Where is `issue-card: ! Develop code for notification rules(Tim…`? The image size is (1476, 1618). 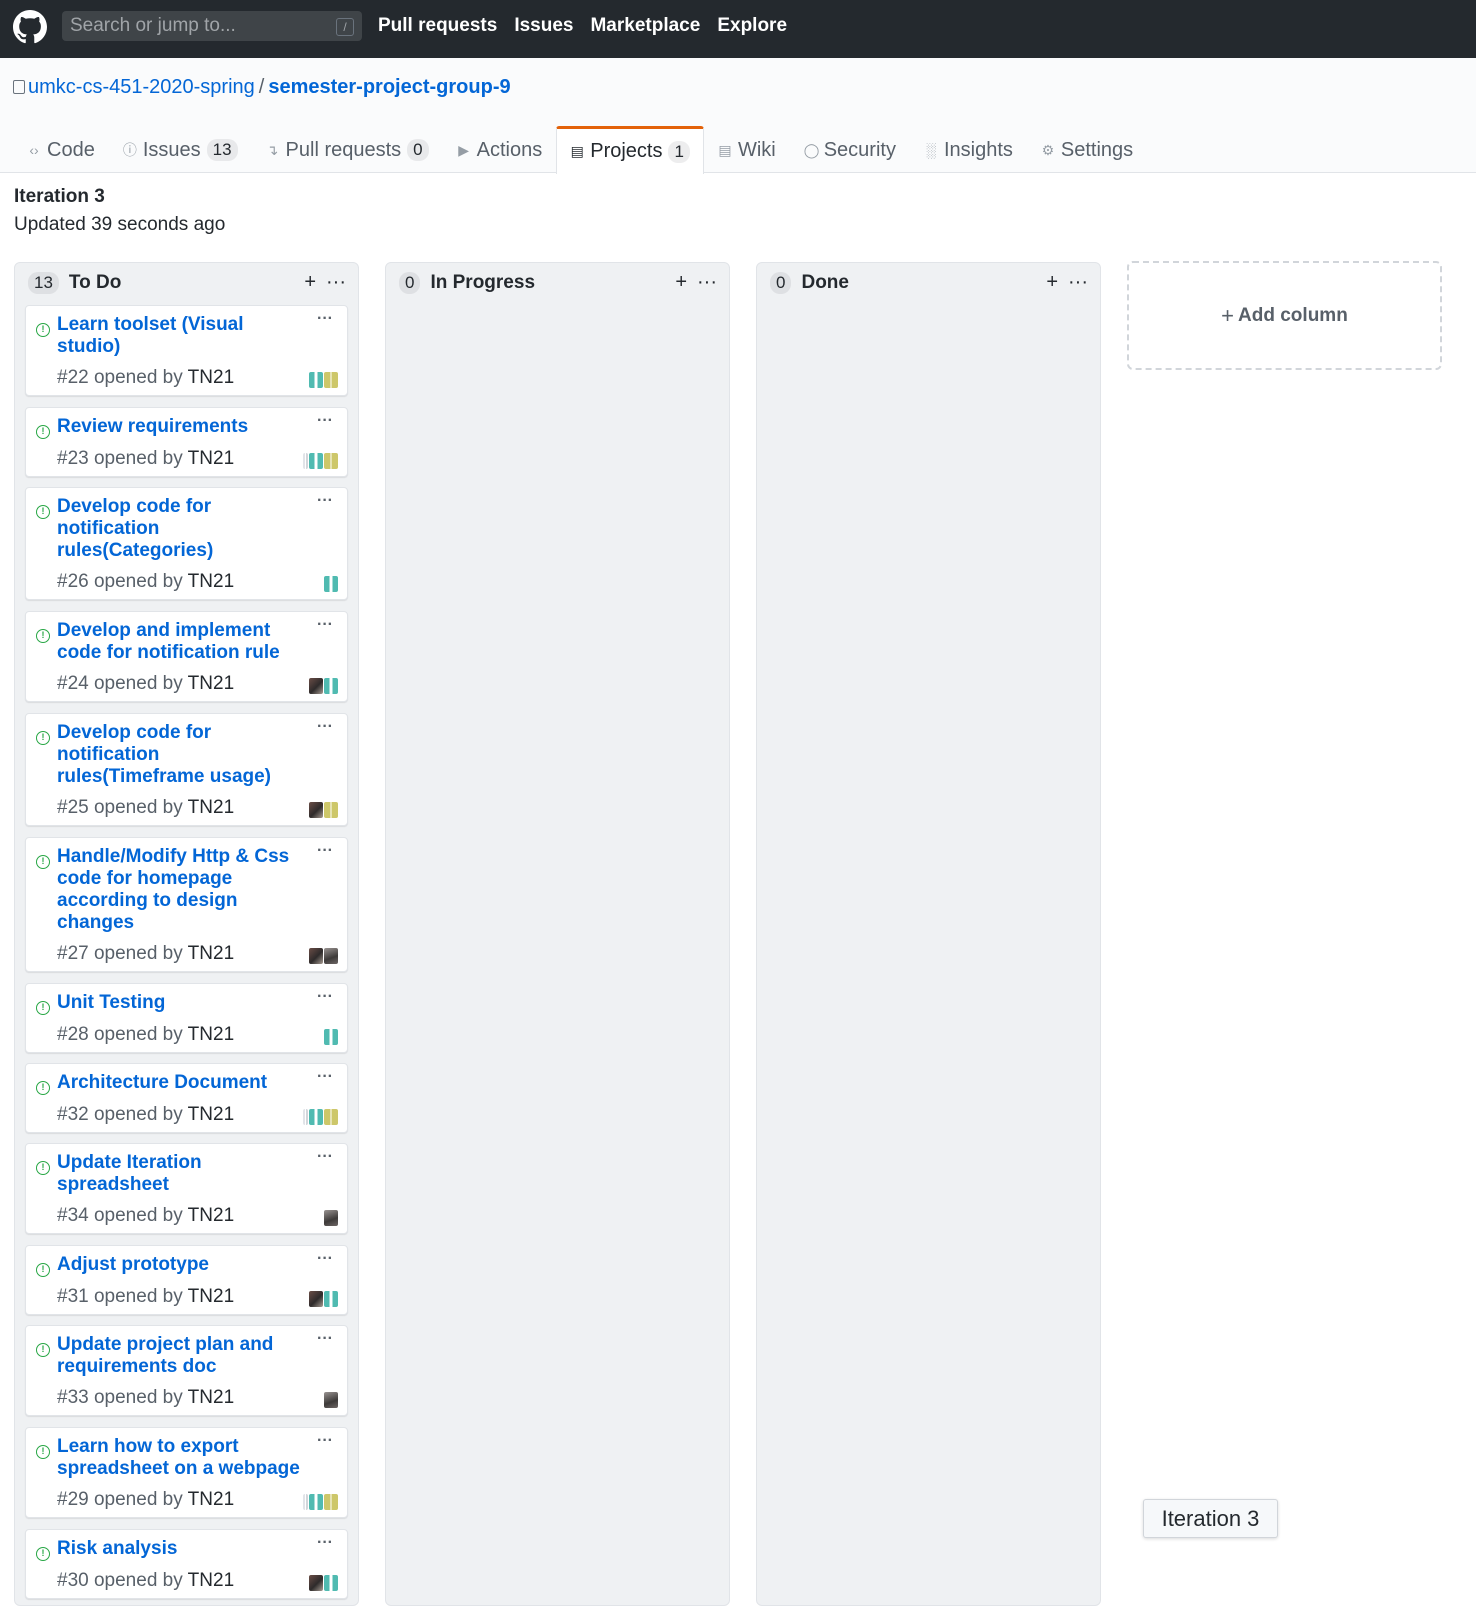
issue-card: ! Develop code for notification rules(Tim… is located at coordinates (186, 769).